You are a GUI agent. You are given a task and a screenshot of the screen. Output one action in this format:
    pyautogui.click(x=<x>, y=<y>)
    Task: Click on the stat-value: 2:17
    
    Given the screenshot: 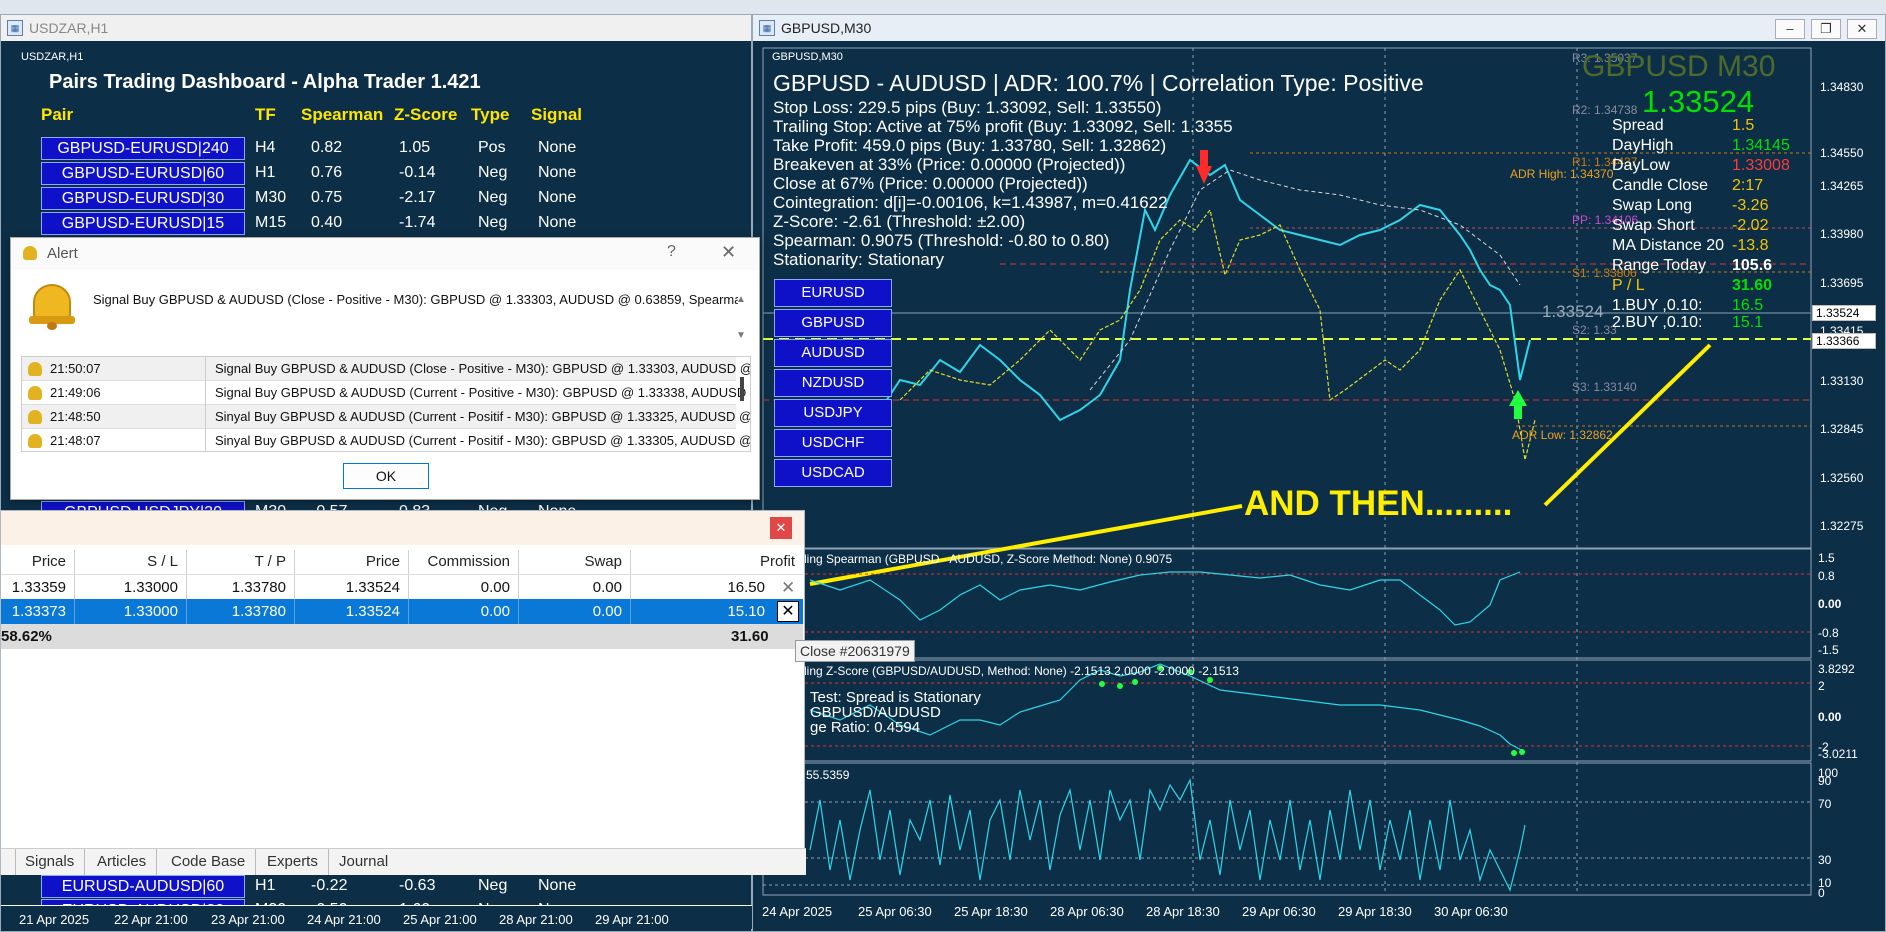 What is the action you would take?
    pyautogui.click(x=1748, y=185)
    